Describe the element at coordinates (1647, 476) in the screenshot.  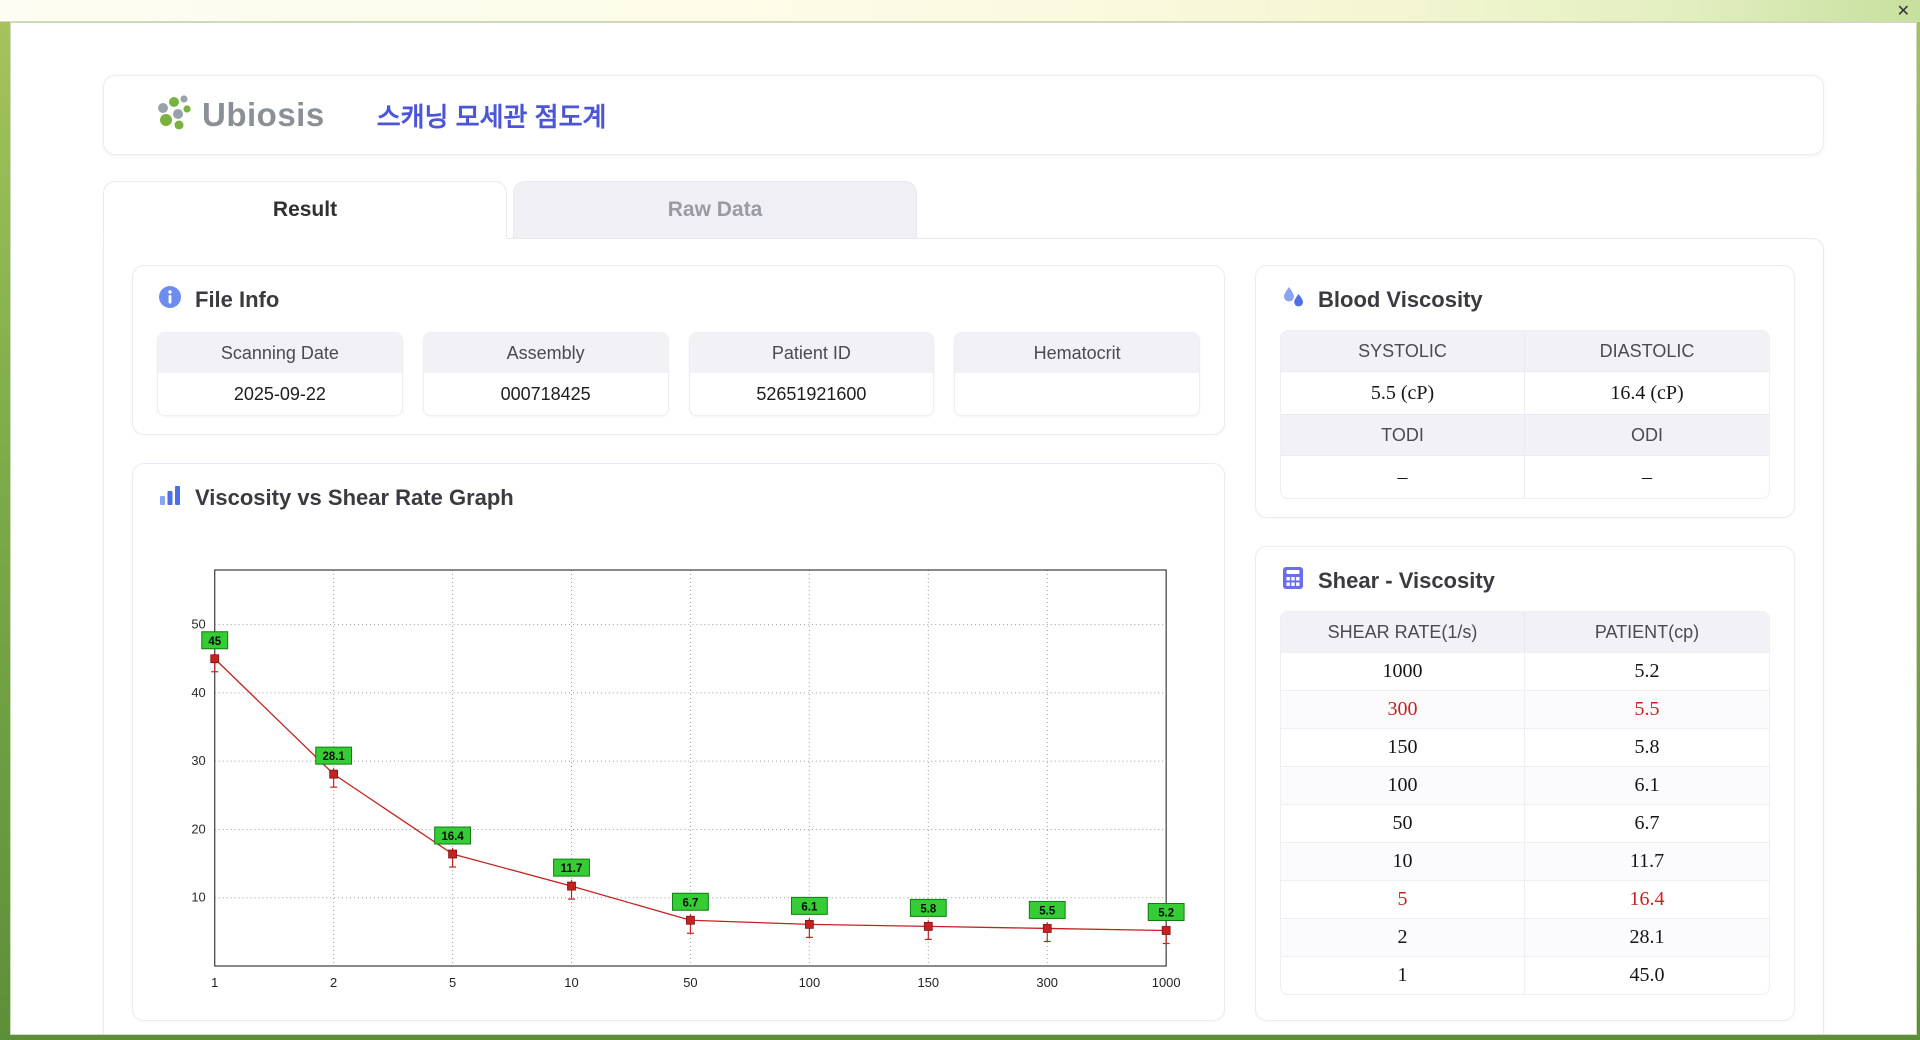
I see `bv-value-odi: –` at that location.